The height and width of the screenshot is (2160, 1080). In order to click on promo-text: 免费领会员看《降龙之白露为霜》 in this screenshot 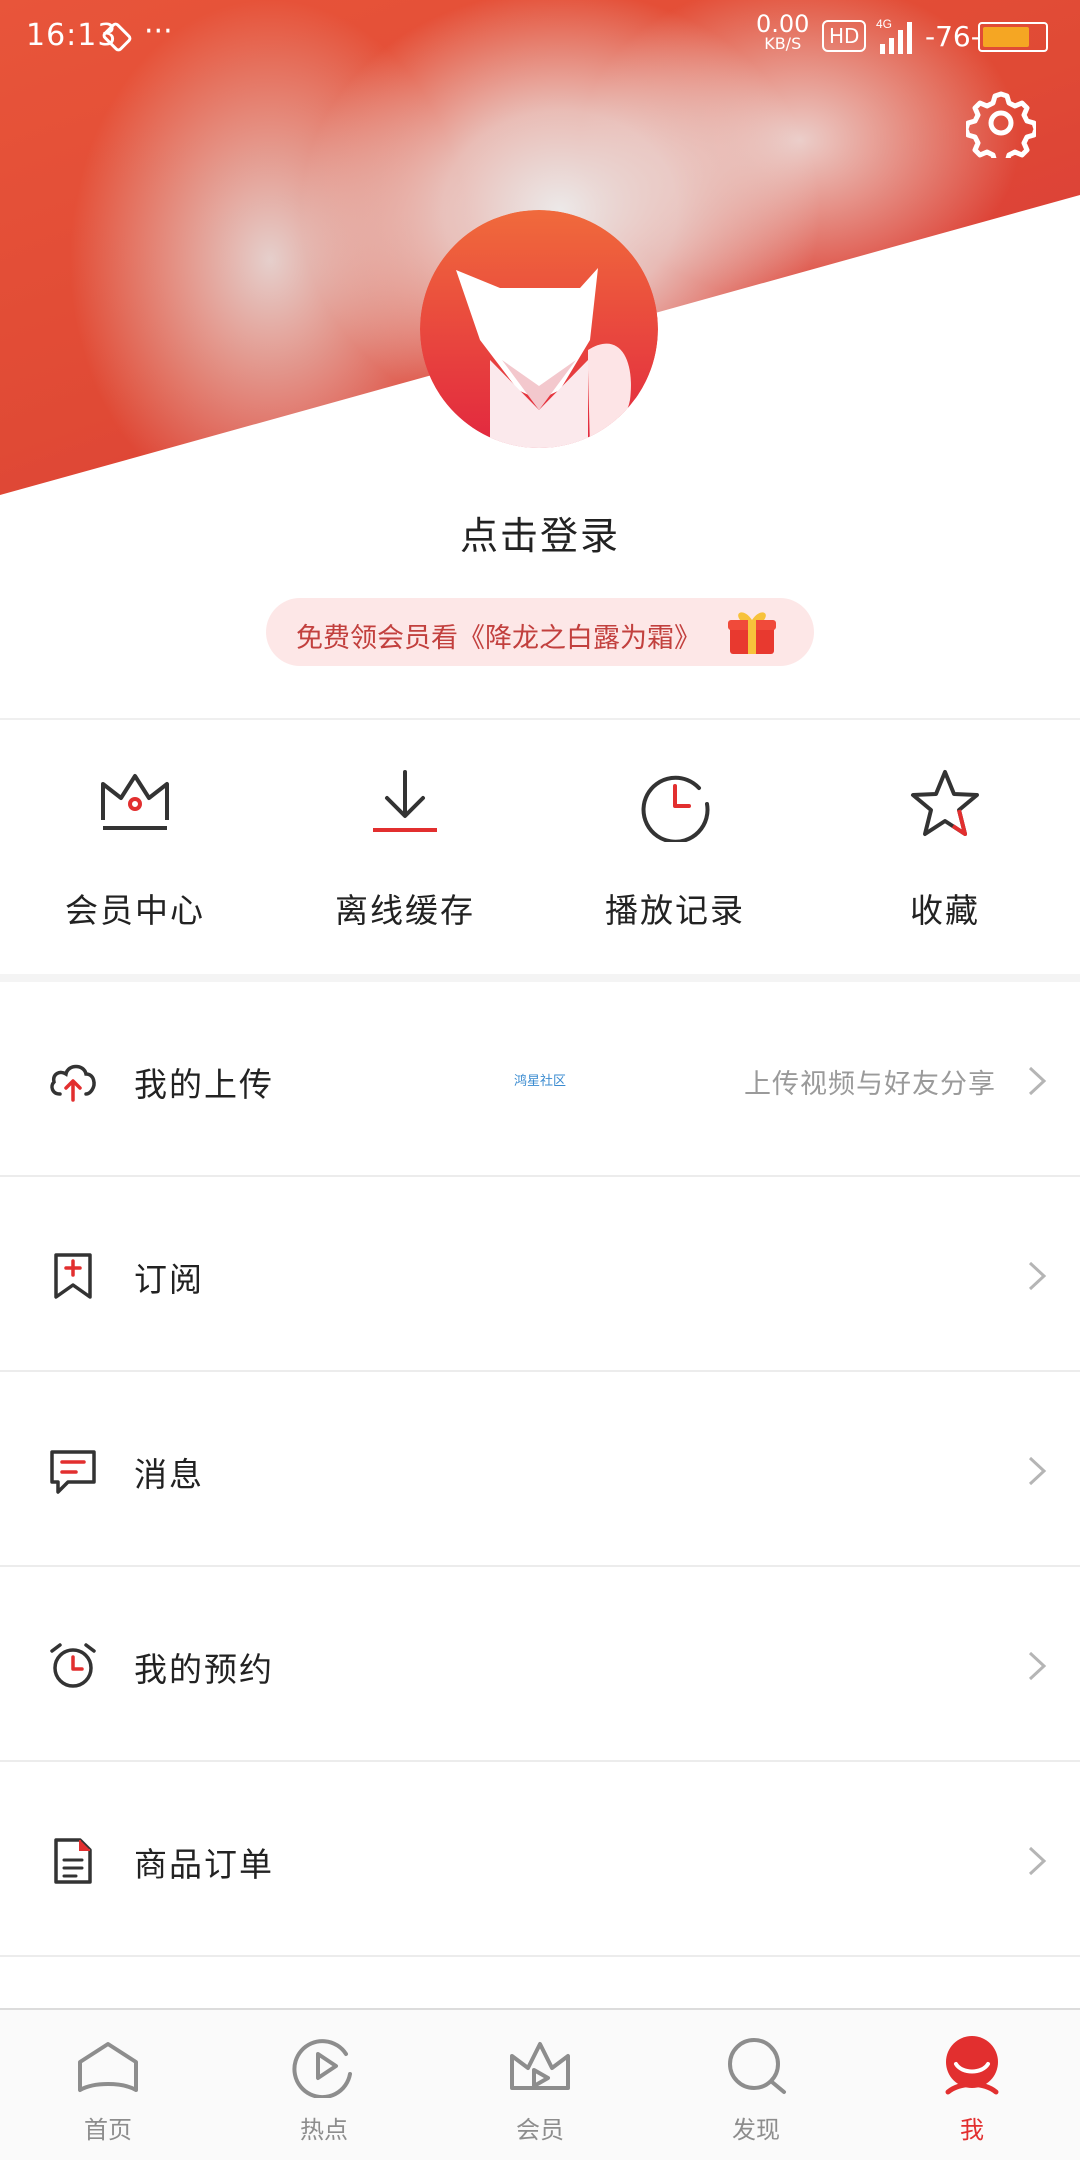, I will do `click(498, 638)`.